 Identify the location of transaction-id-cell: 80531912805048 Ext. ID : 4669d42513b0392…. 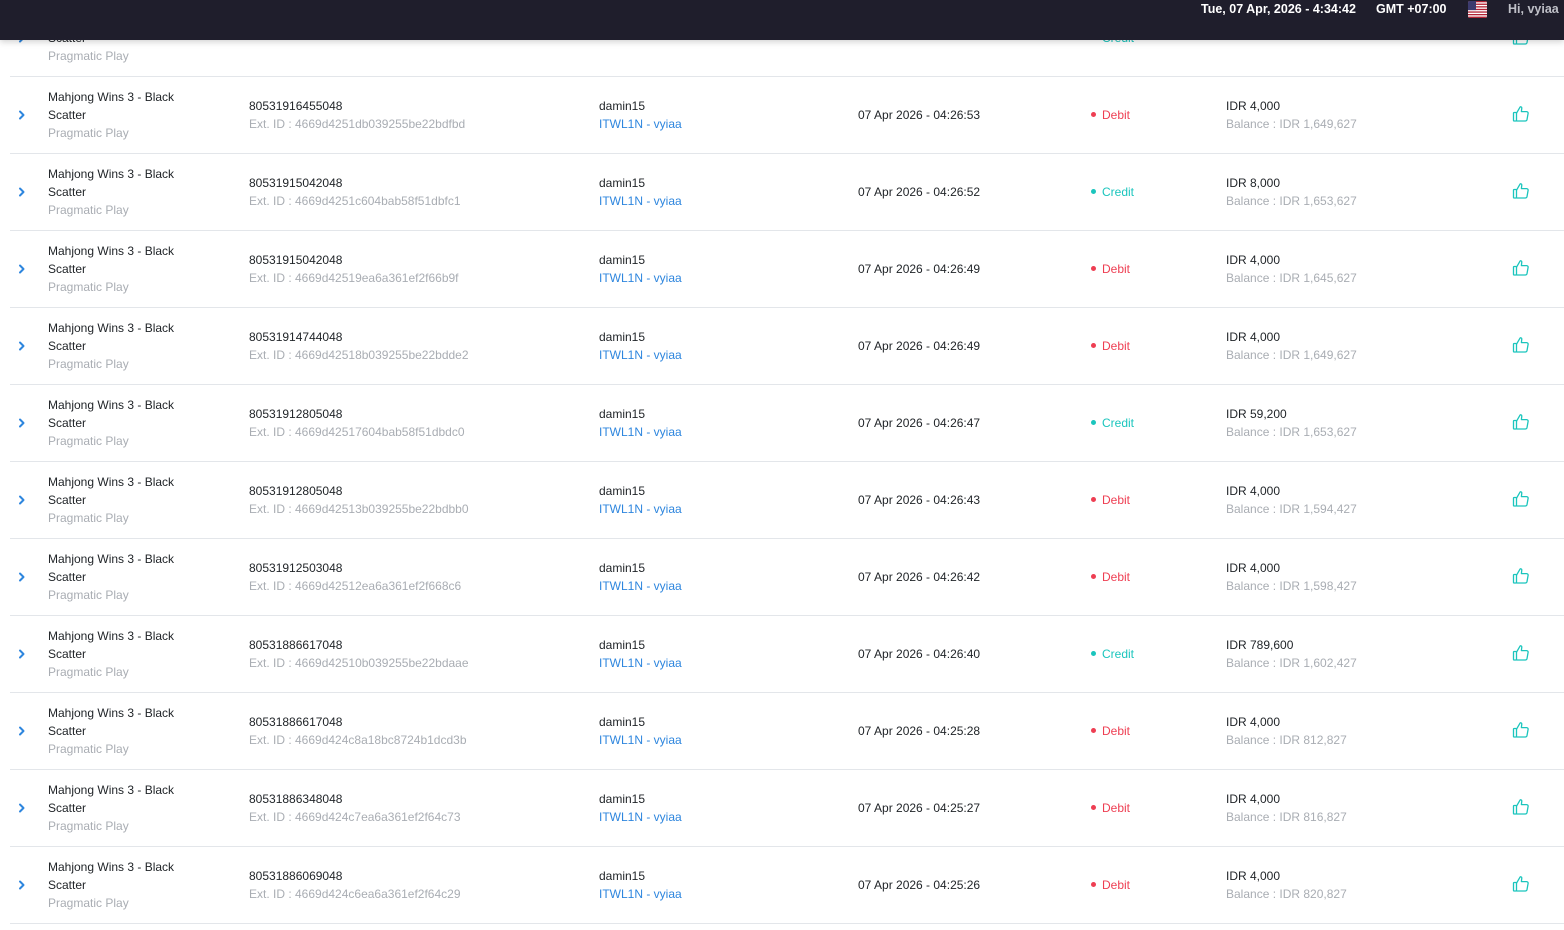
(359, 500).